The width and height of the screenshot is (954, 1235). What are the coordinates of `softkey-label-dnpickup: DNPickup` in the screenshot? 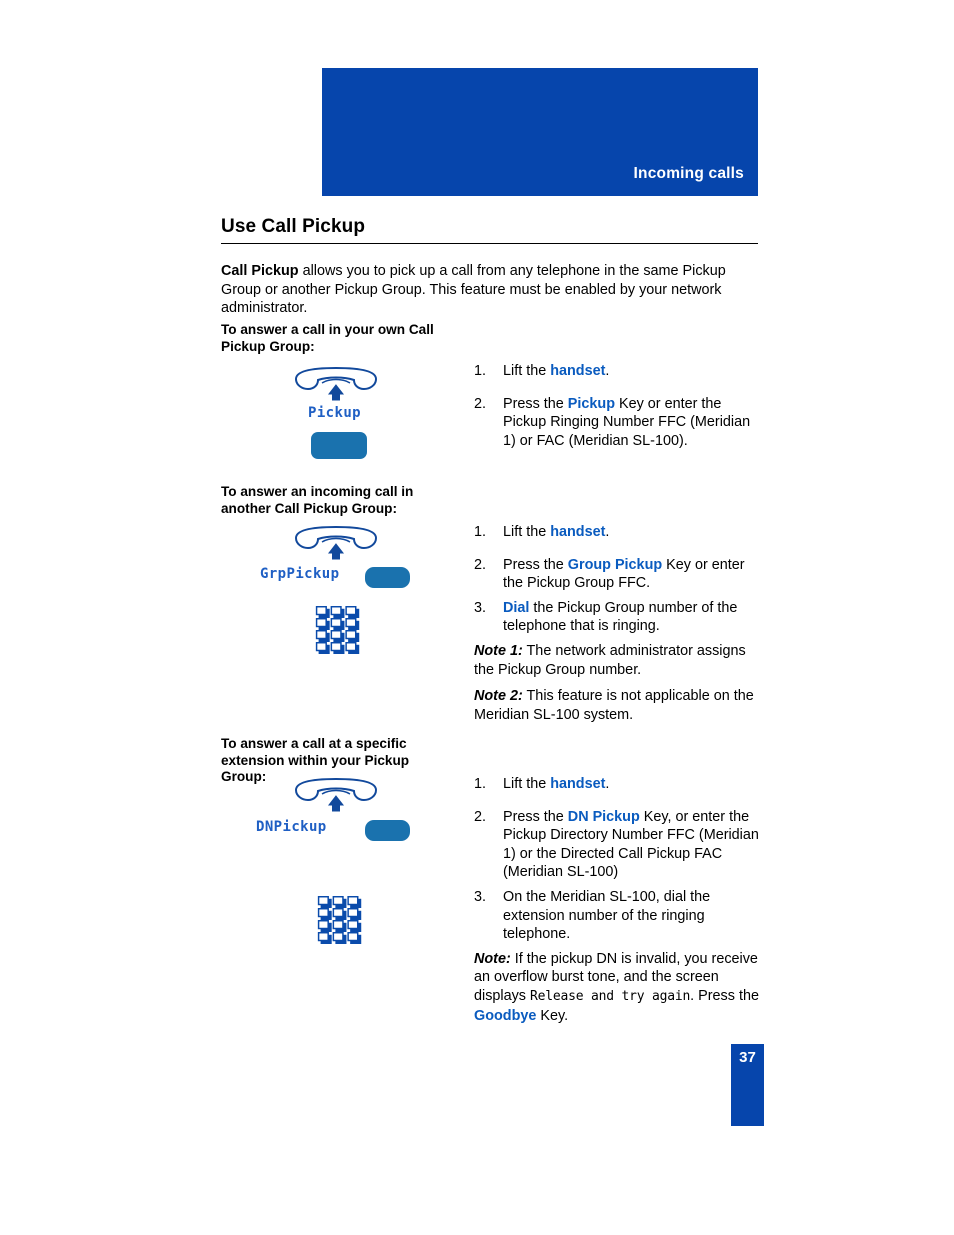 It's located at (291, 827).